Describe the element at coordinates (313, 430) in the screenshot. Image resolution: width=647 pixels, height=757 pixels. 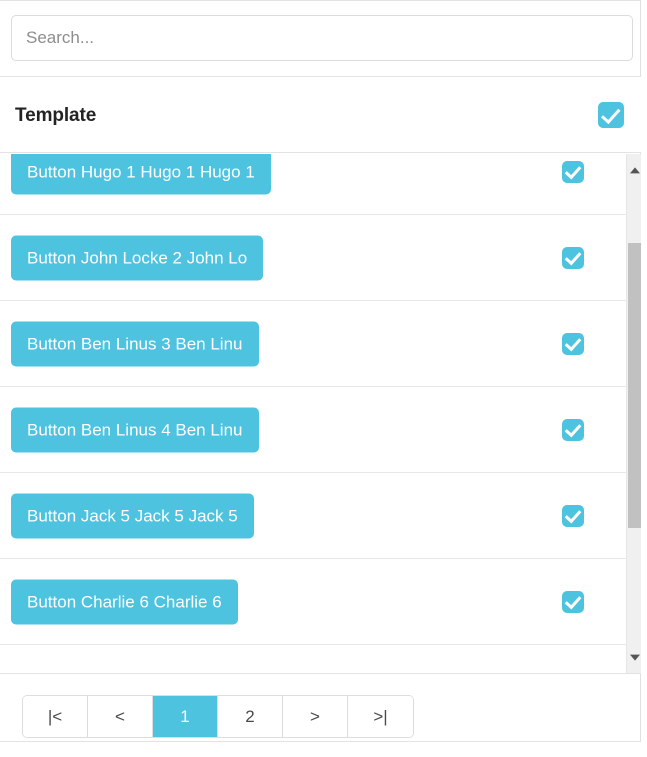
I see `list-item: Button Ben Linus 4 Ben Linu` at that location.